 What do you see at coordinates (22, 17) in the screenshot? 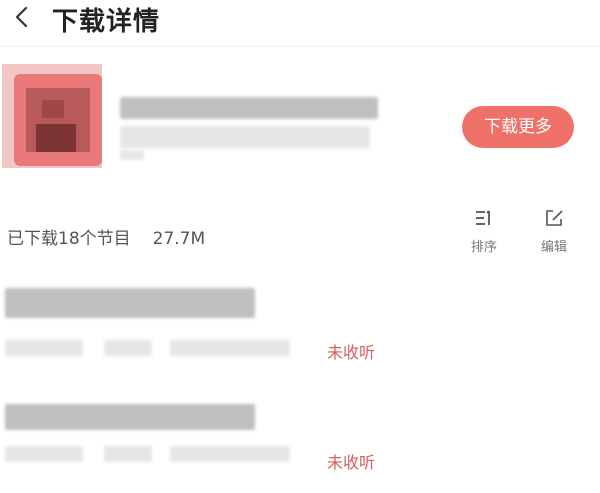
I see `back-arrow-icon` at bounding box center [22, 17].